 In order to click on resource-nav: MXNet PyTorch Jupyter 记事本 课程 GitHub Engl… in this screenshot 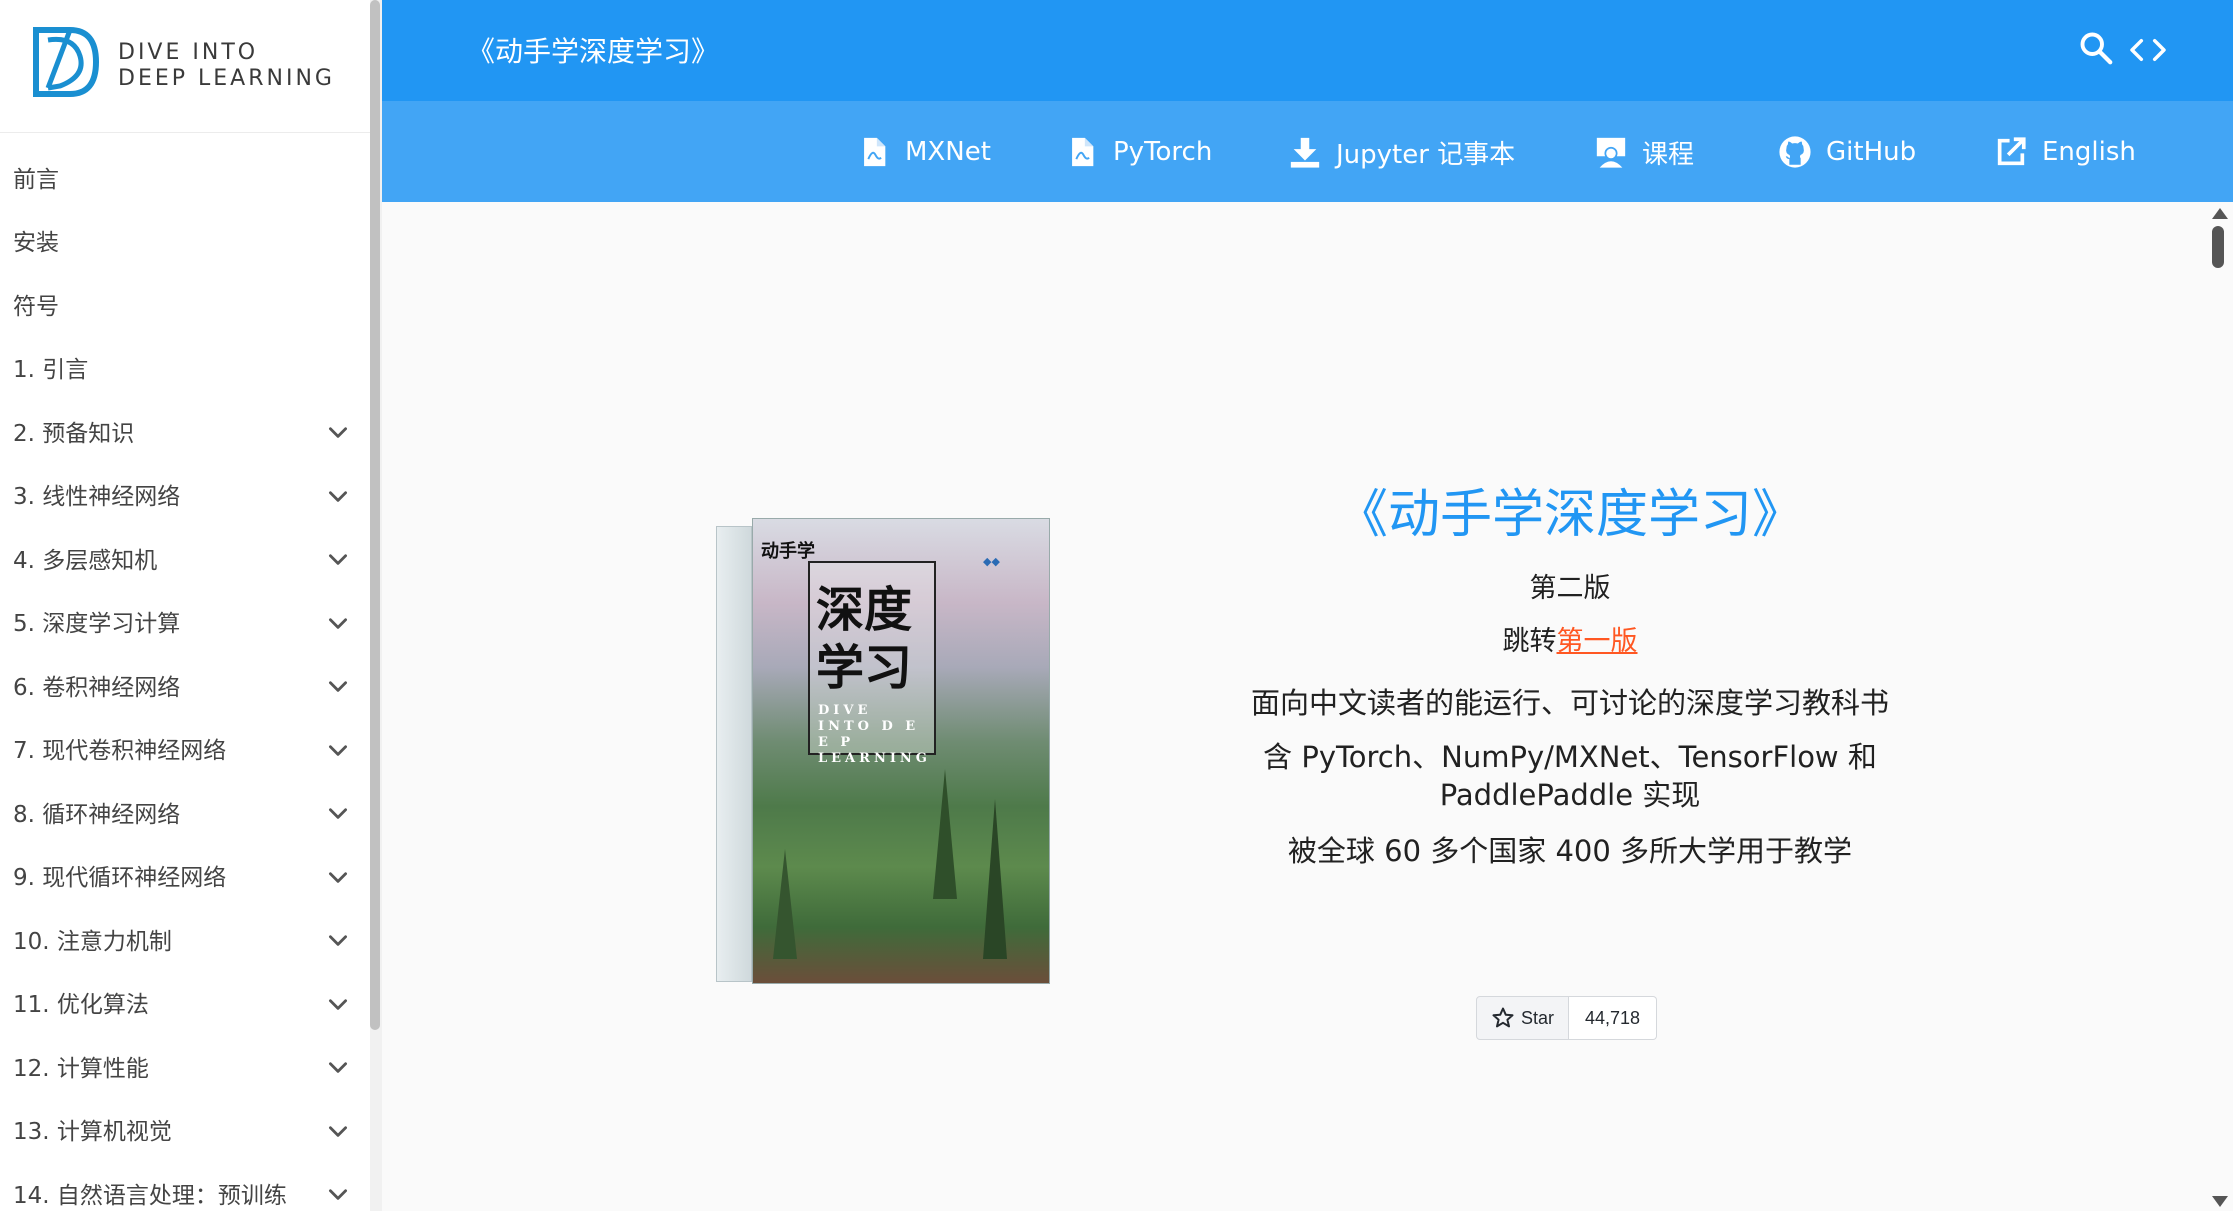, I will do `click(1307, 151)`.